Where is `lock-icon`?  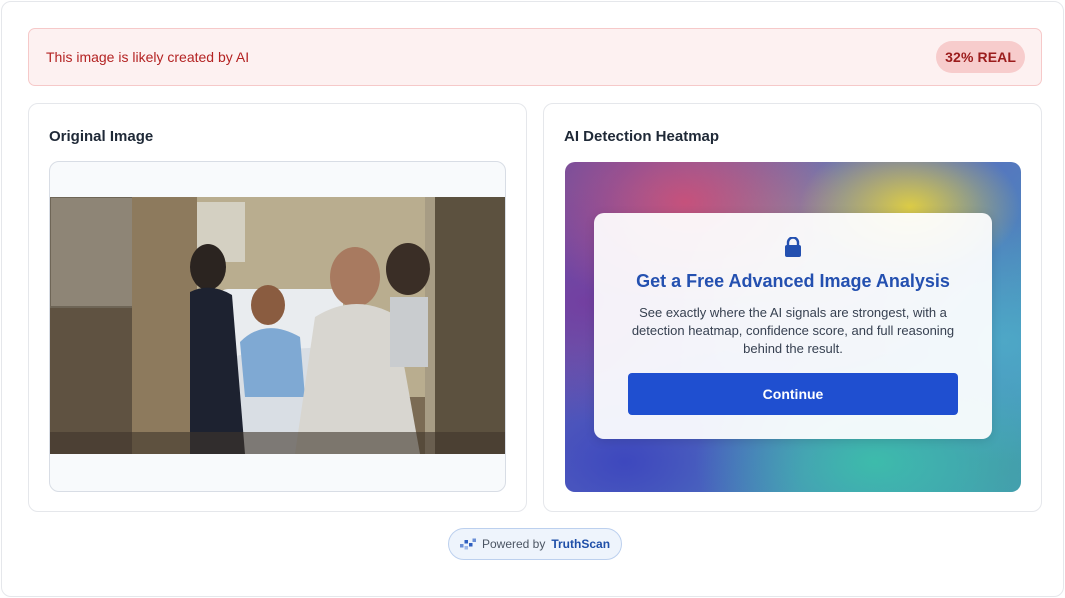
lock-icon is located at coordinates (793, 247).